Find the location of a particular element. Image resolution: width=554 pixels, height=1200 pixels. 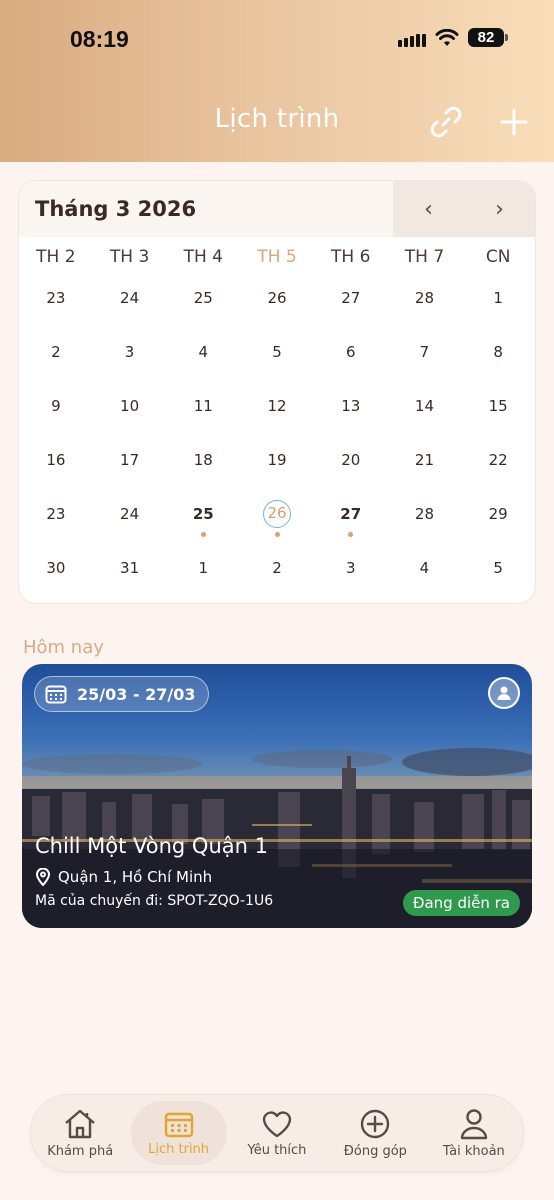

calendar-week-row: 9 10 11 12 13 14 15 is located at coordinates (277, 412).